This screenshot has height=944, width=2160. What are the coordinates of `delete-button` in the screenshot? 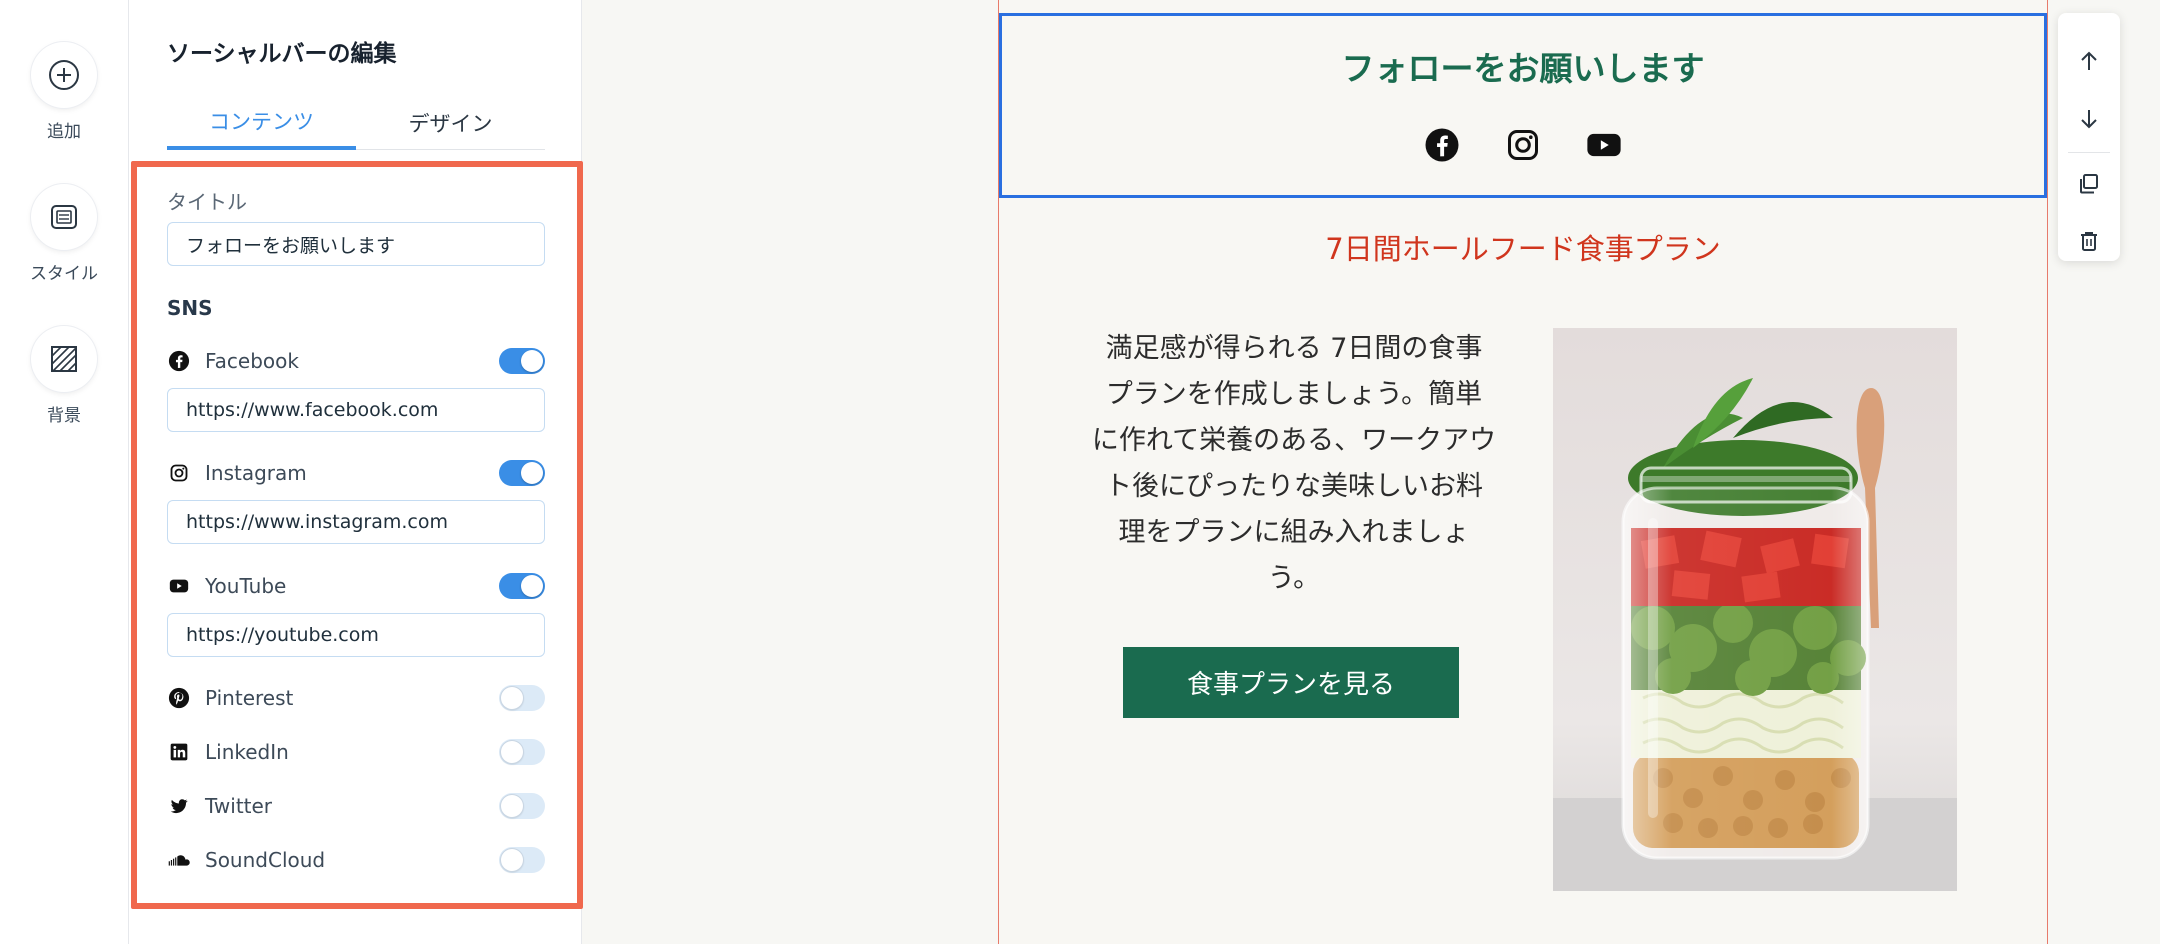 It's located at (2089, 241).